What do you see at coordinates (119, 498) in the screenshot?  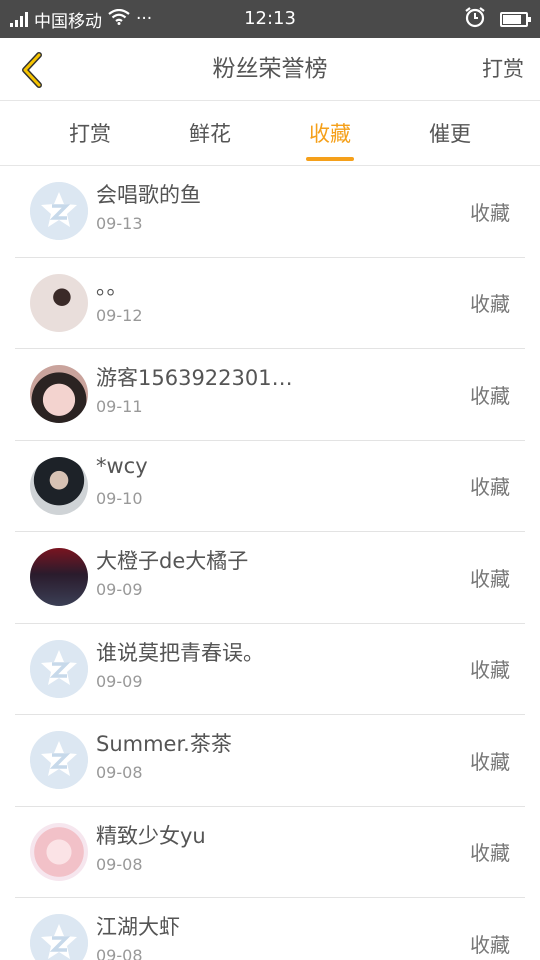 I see `item-date: 09-10` at bounding box center [119, 498].